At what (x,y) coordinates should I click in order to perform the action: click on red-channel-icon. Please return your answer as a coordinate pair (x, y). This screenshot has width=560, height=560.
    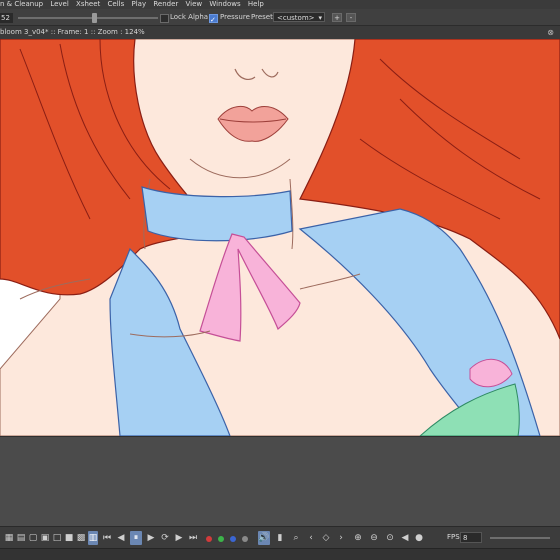
    Looking at the image, I should click on (209, 539).